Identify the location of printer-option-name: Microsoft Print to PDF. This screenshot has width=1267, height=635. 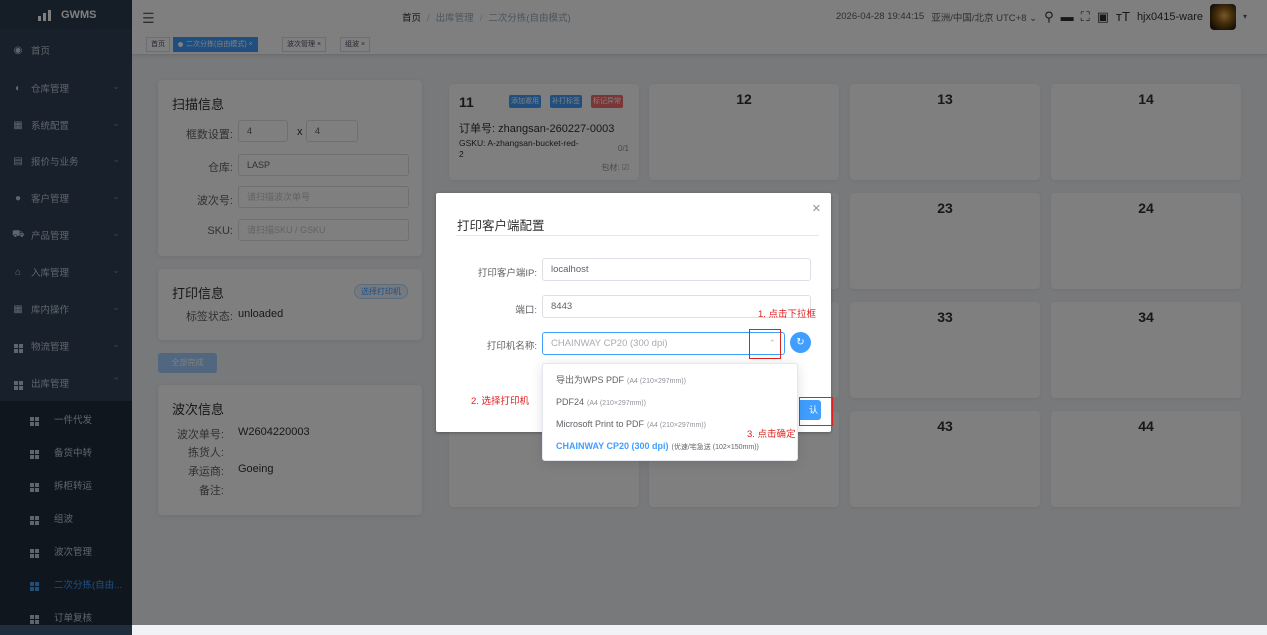
(600, 424).